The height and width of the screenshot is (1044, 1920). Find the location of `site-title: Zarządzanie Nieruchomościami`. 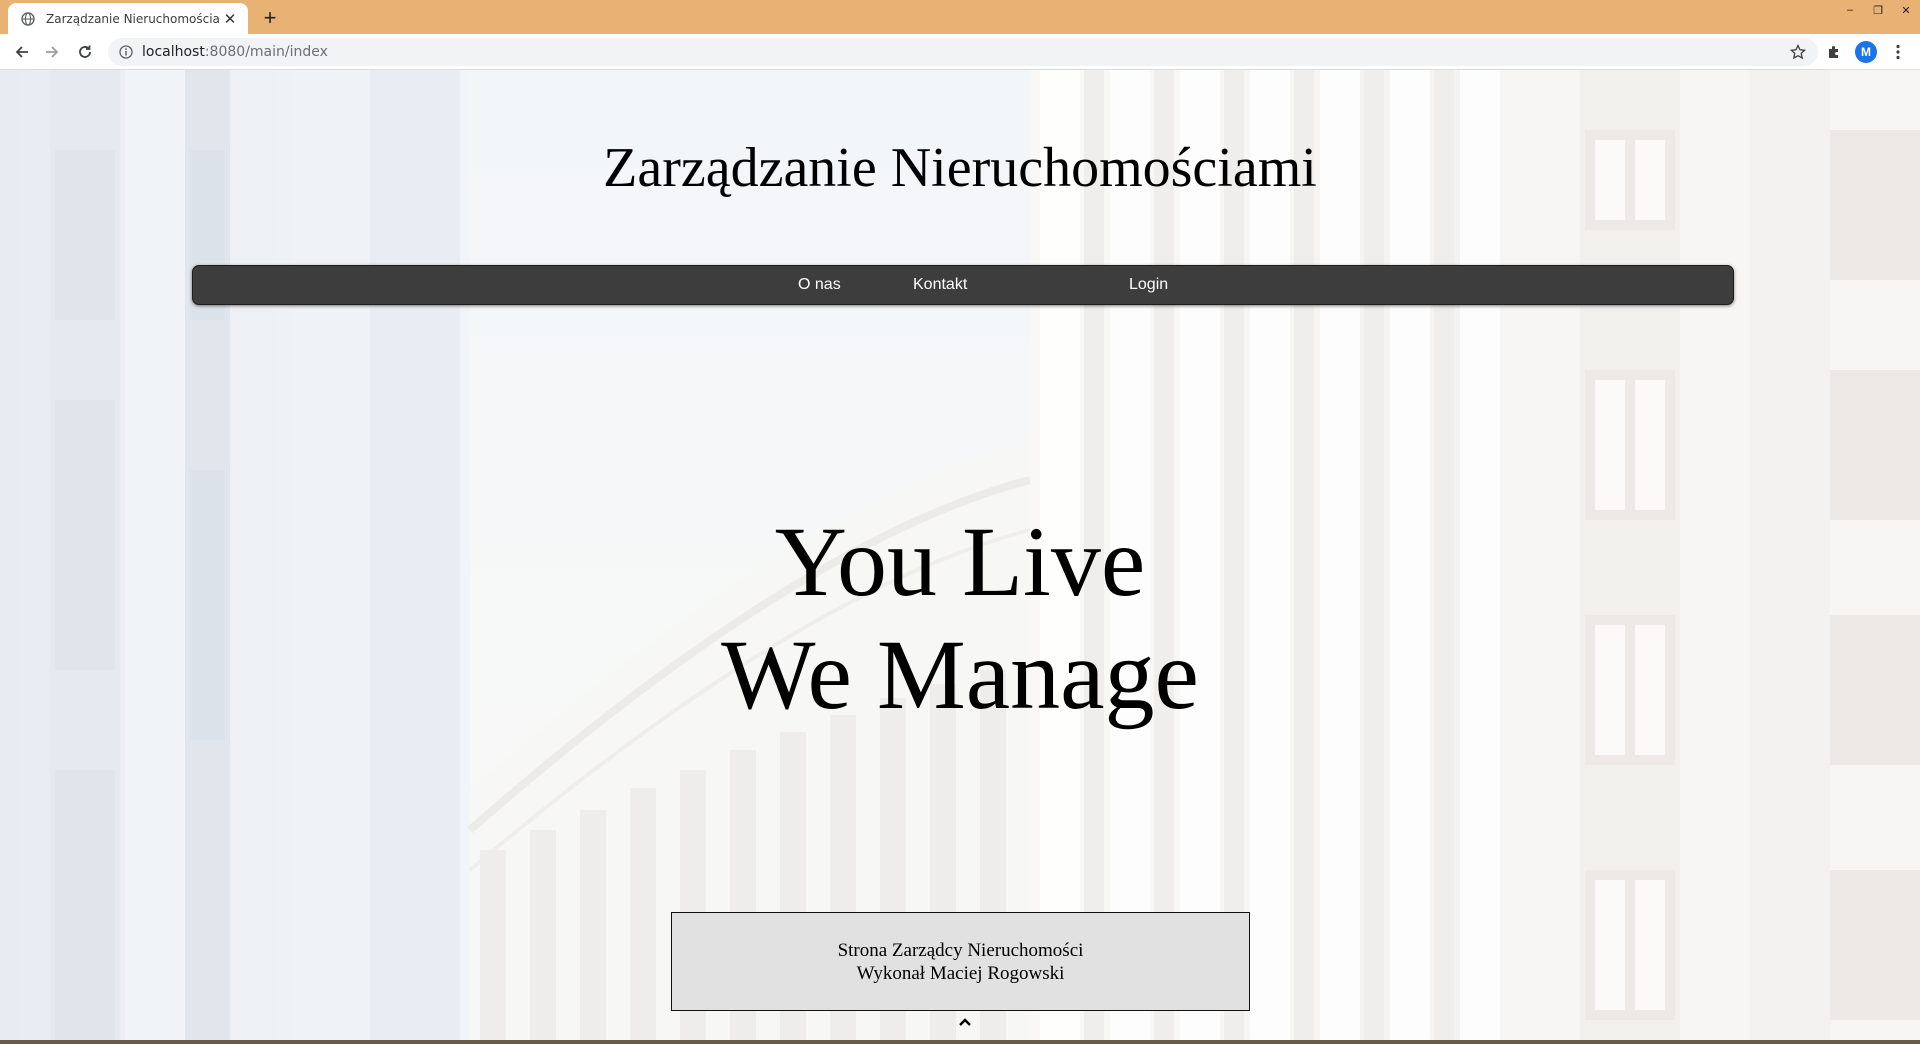

site-title: Zarządzanie Nieruchomościami is located at coordinates (960, 168).